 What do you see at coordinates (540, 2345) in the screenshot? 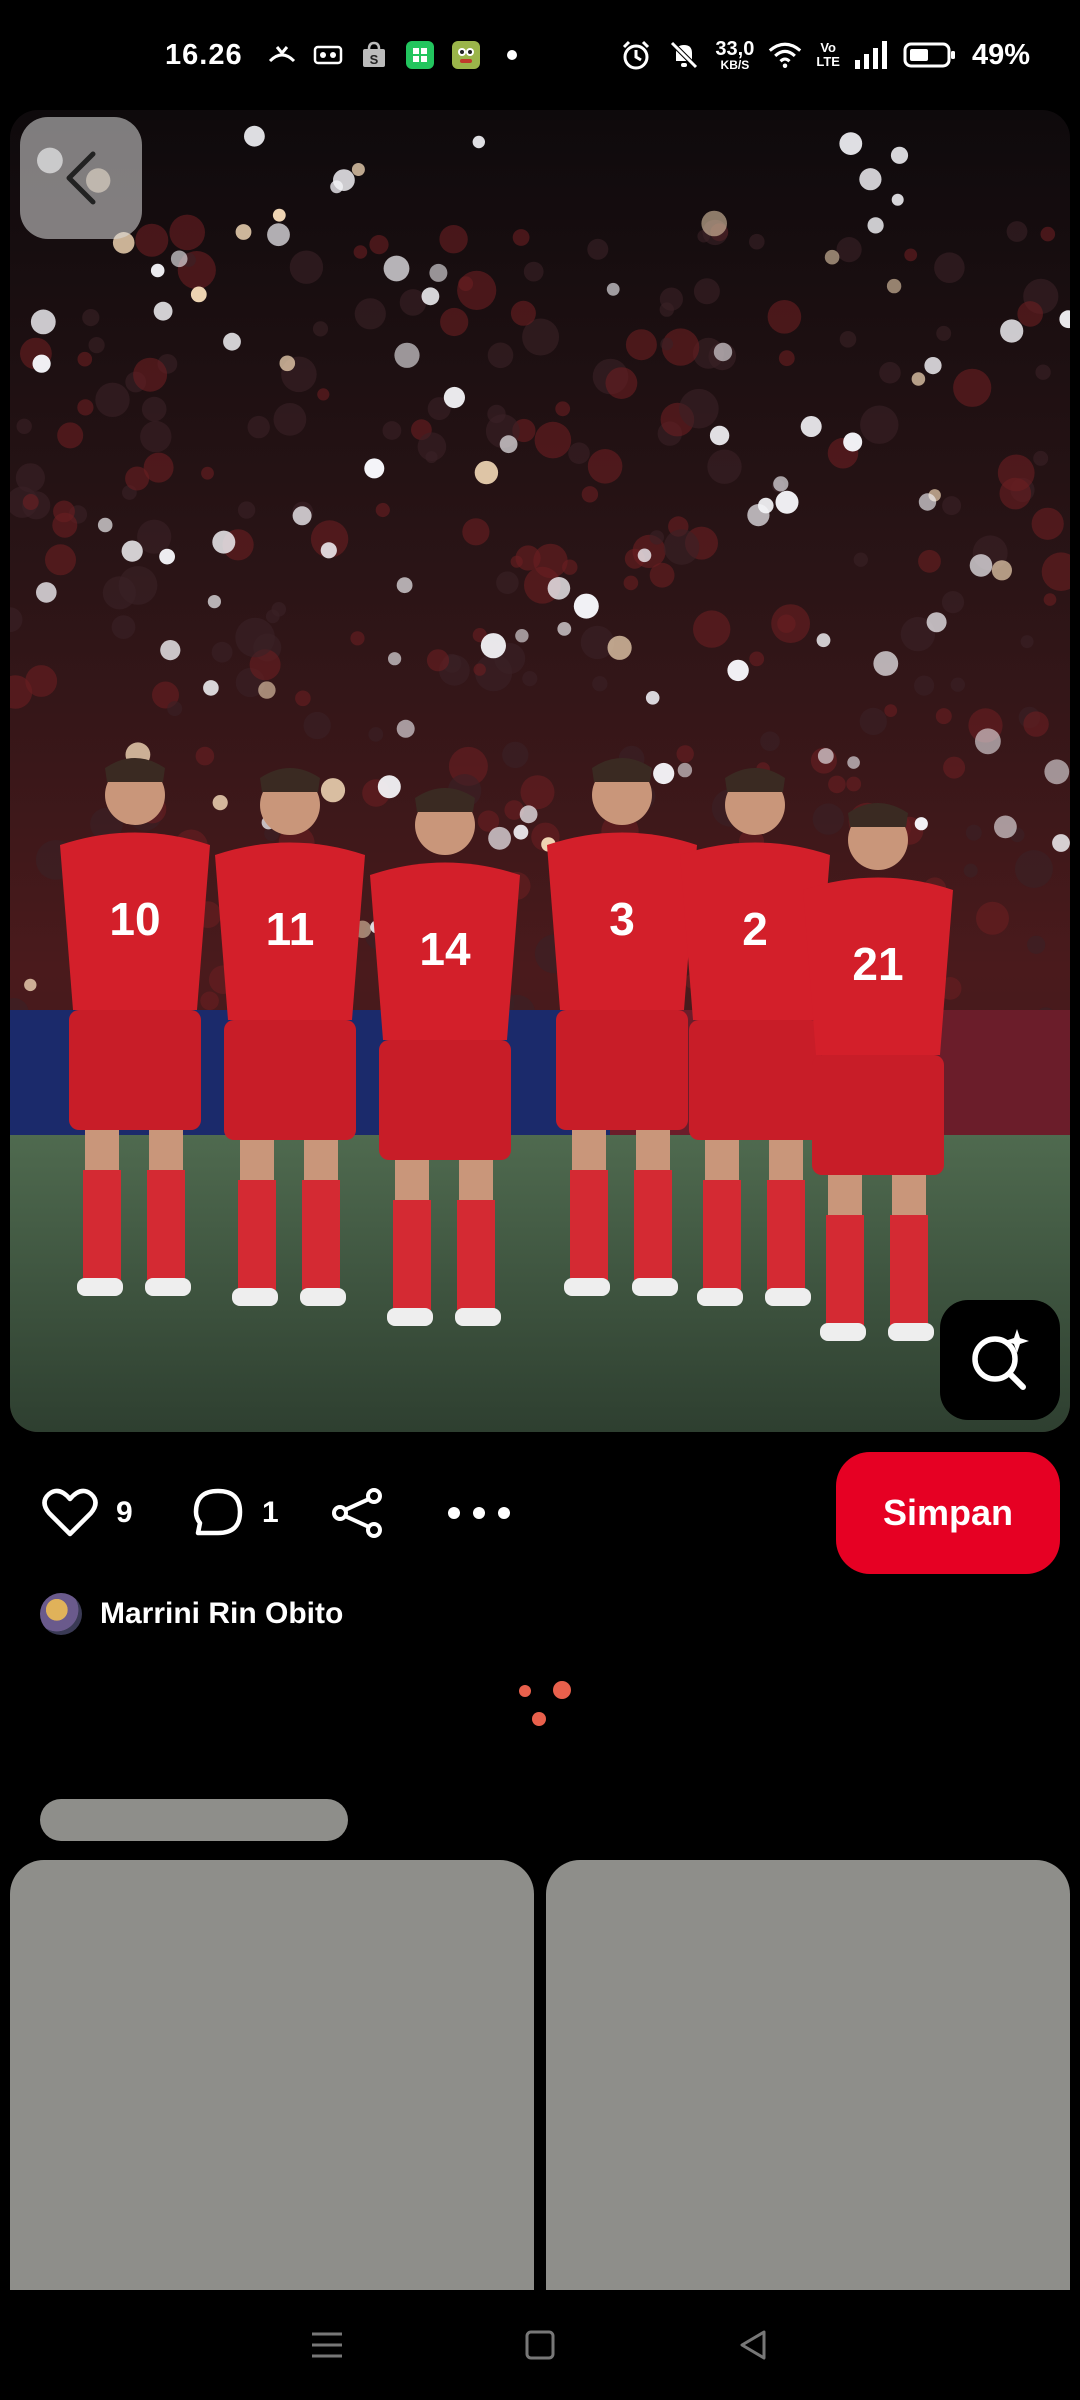
I see `home-button` at bounding box center [540, 2345].